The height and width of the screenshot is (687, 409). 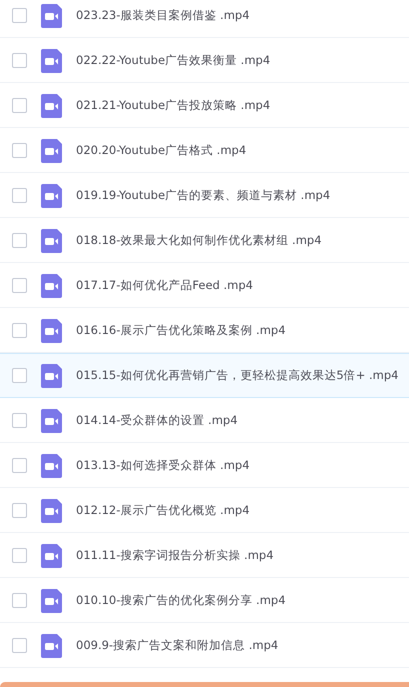 I want to click on file-name: 020.20-Youtube广告格式 .mp4, so click(x=161, y=150).